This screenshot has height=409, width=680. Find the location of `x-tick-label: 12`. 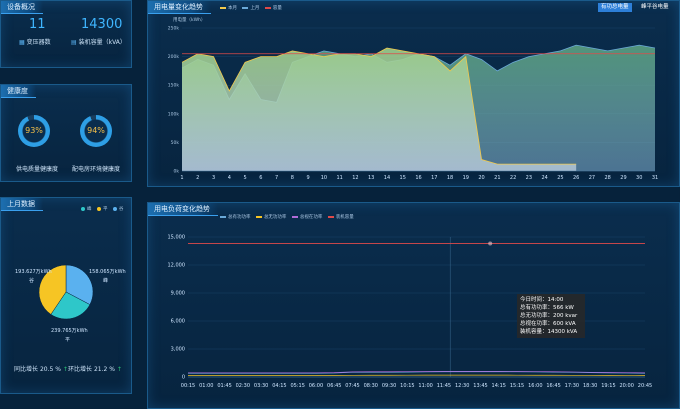

x-tick-label: 12 is located at coordinates (355, 178).